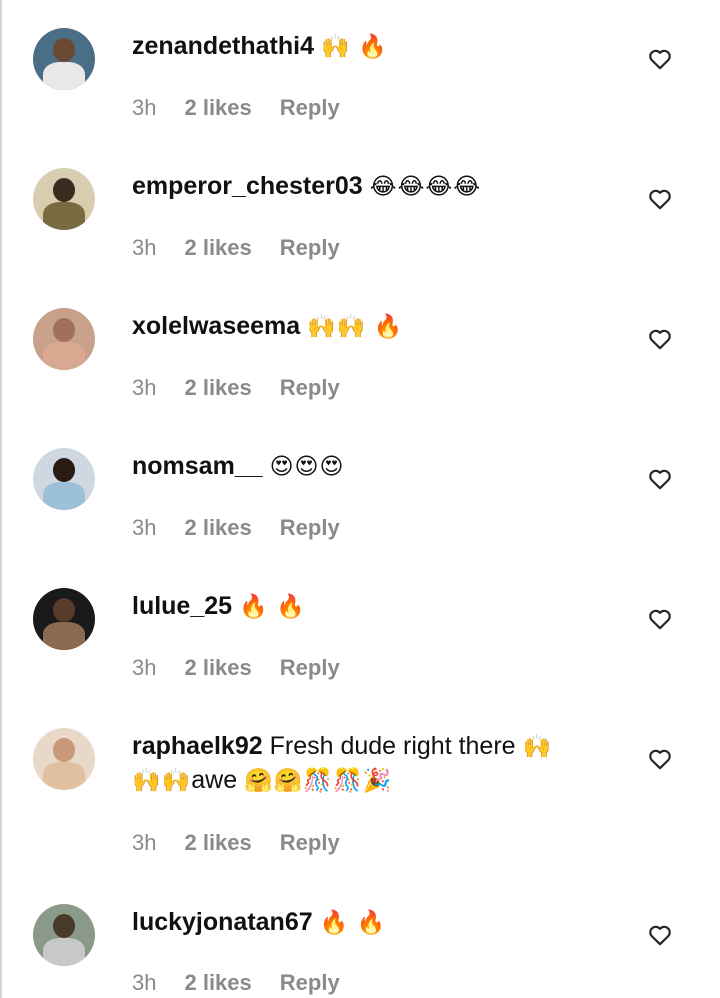 The image size is (720, 998). What do you see at coordinates (216, 326) in the screenshot?
I see `username-link: xolelwaseema` at bounding box center [216, 326].